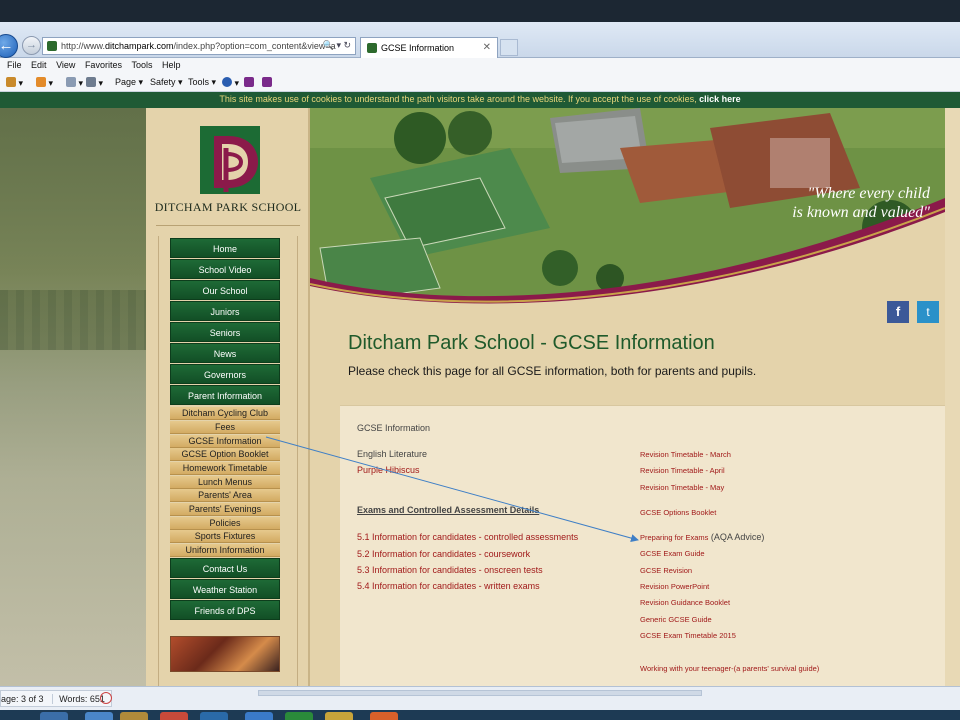  I want to click on help-icon: ▾, so click(230, 83).